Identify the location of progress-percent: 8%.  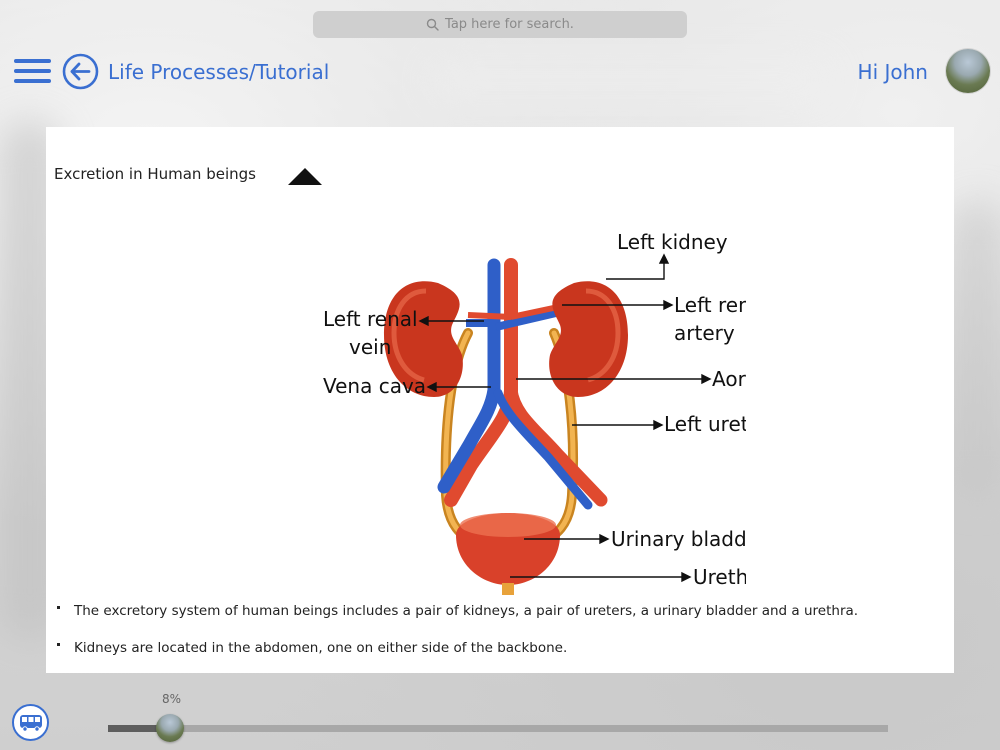
(172, 699).